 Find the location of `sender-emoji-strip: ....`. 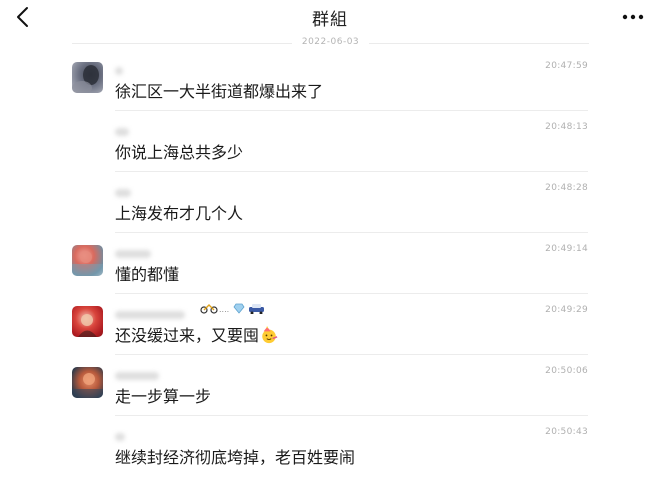

sender-emoji-strip: .... is located at coordinates (237, 309).